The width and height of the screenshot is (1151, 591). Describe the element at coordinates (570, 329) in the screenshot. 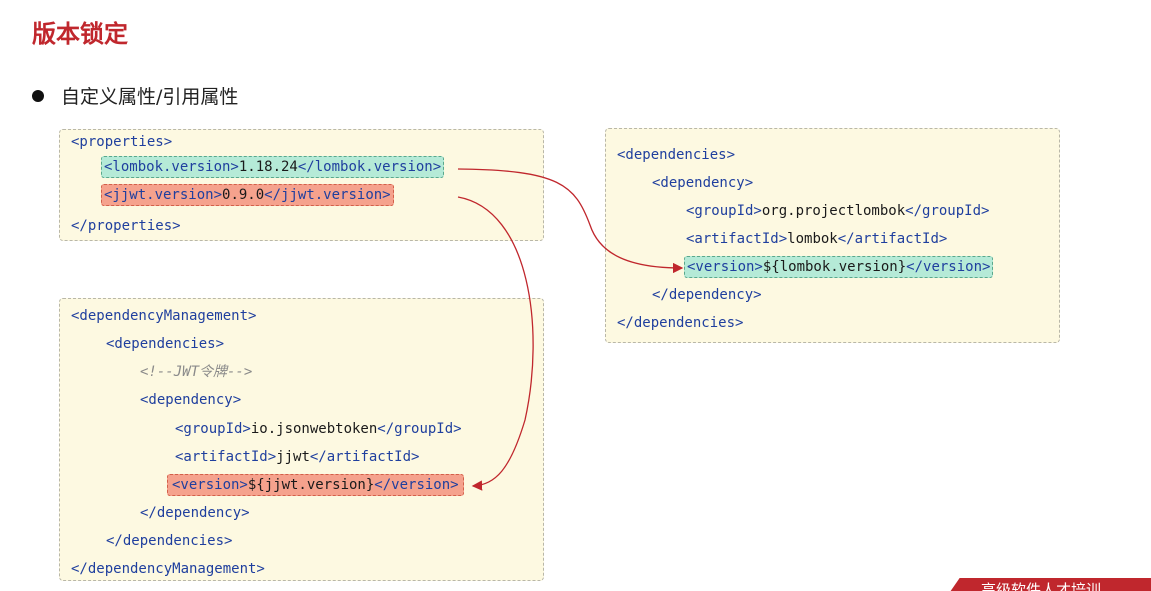

I see `reference-arrows` at that location.